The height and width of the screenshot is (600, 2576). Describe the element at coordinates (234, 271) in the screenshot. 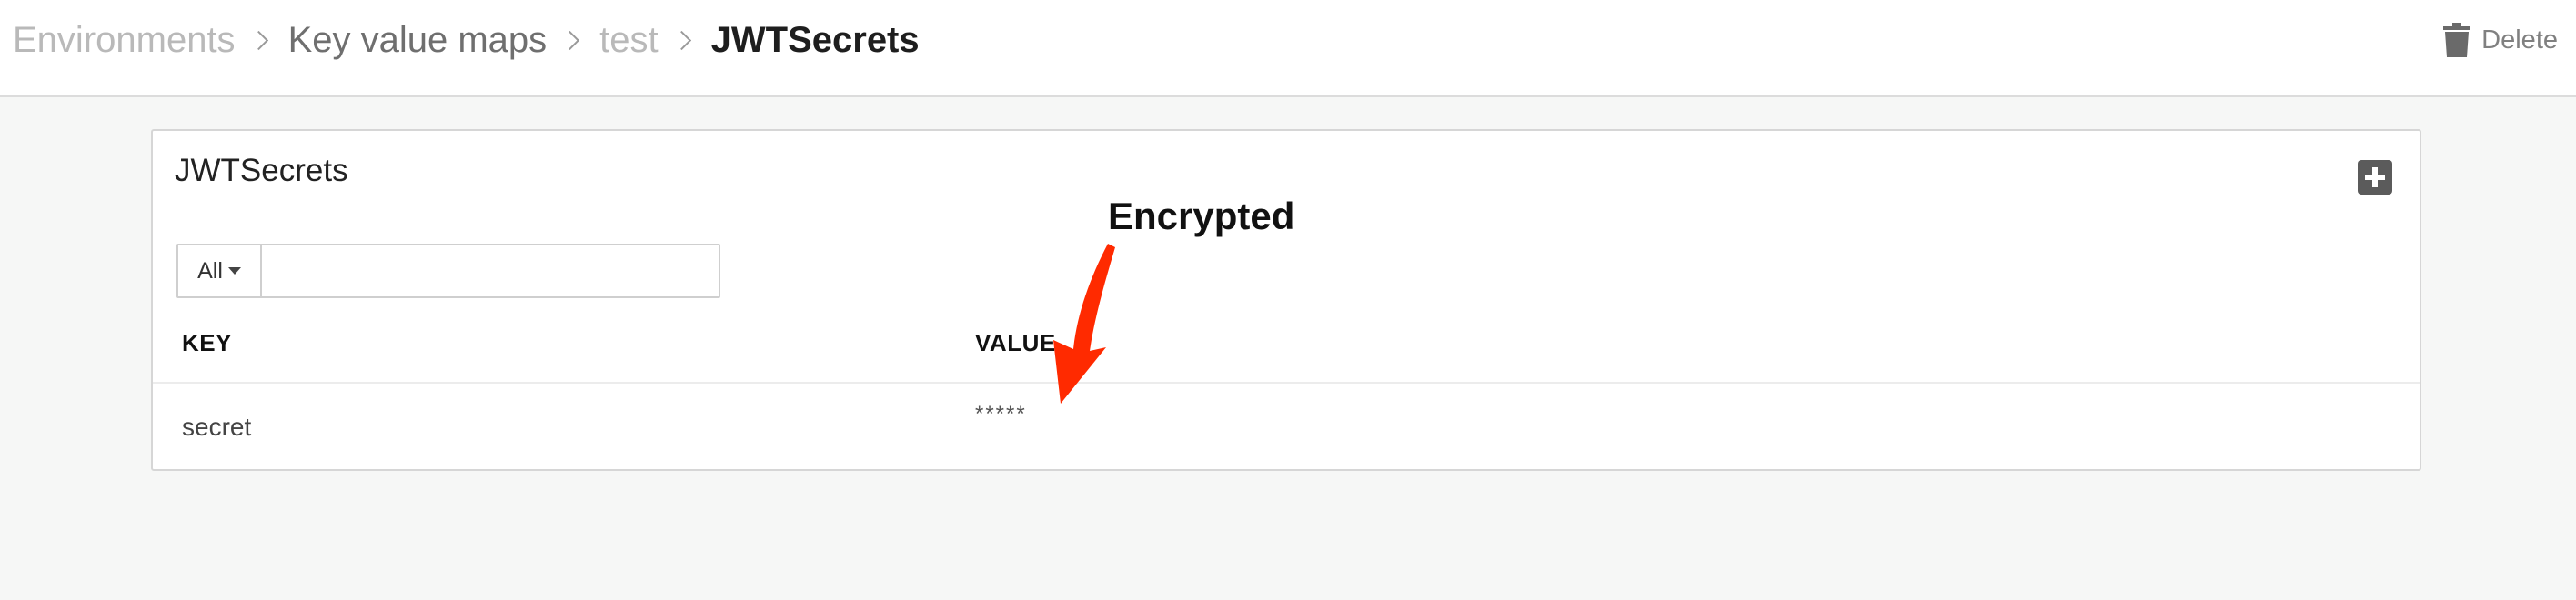

I see `caret-down-icon` at that location.